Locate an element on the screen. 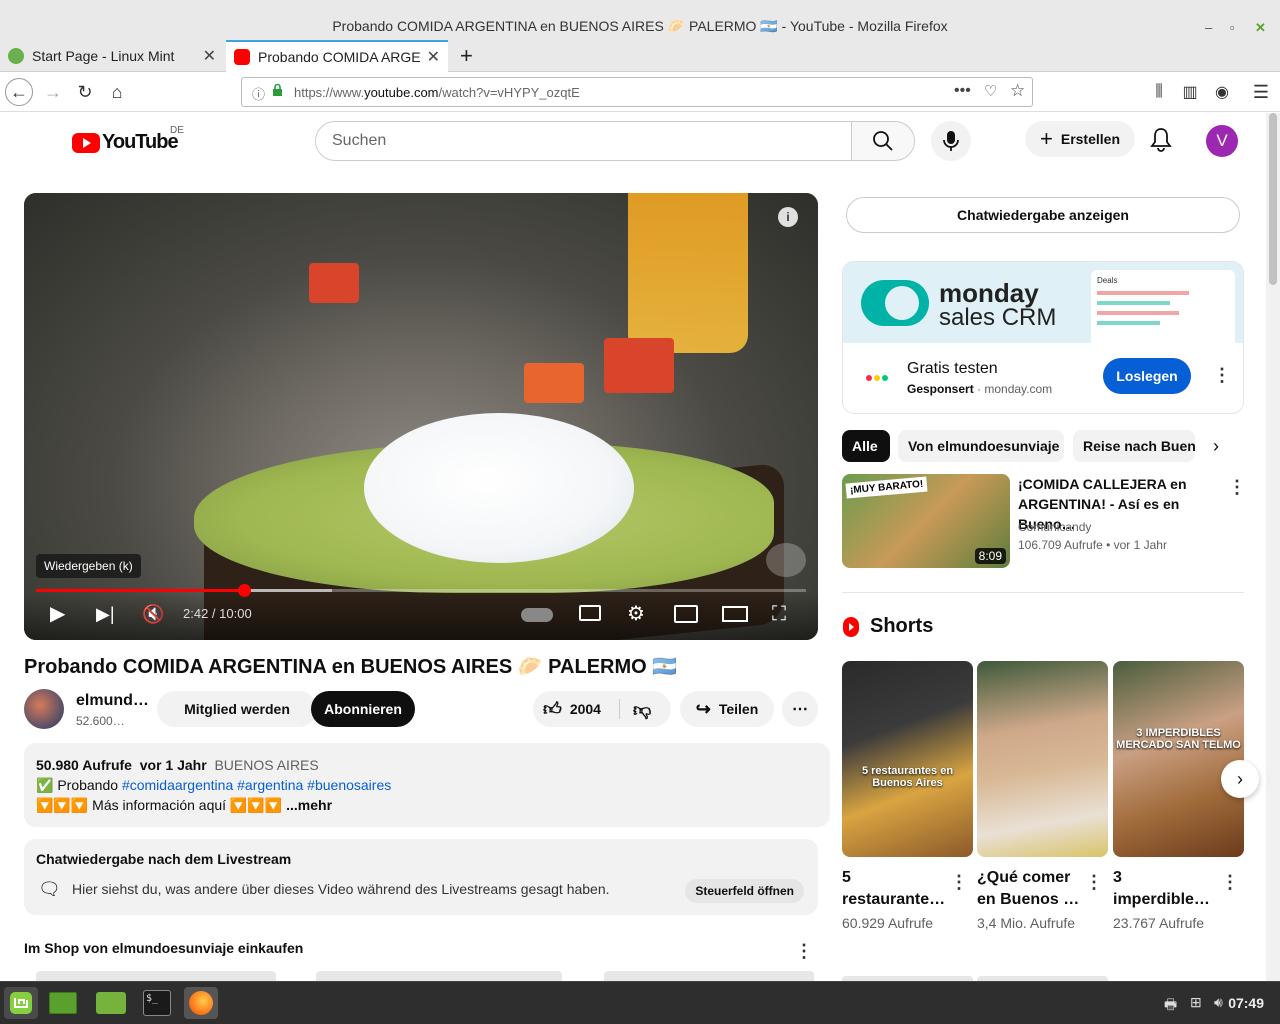 The height and width of the screenshot is (1024, 1280). library-icon: ⫼ is located at coordinates (1159, 92).